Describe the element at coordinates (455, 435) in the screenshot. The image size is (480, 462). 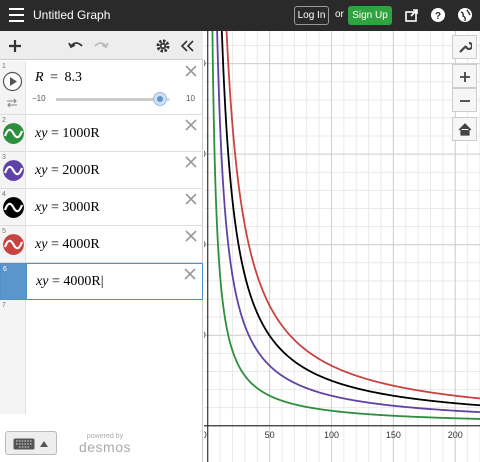
I see `x-tick-label: 200` at that location.